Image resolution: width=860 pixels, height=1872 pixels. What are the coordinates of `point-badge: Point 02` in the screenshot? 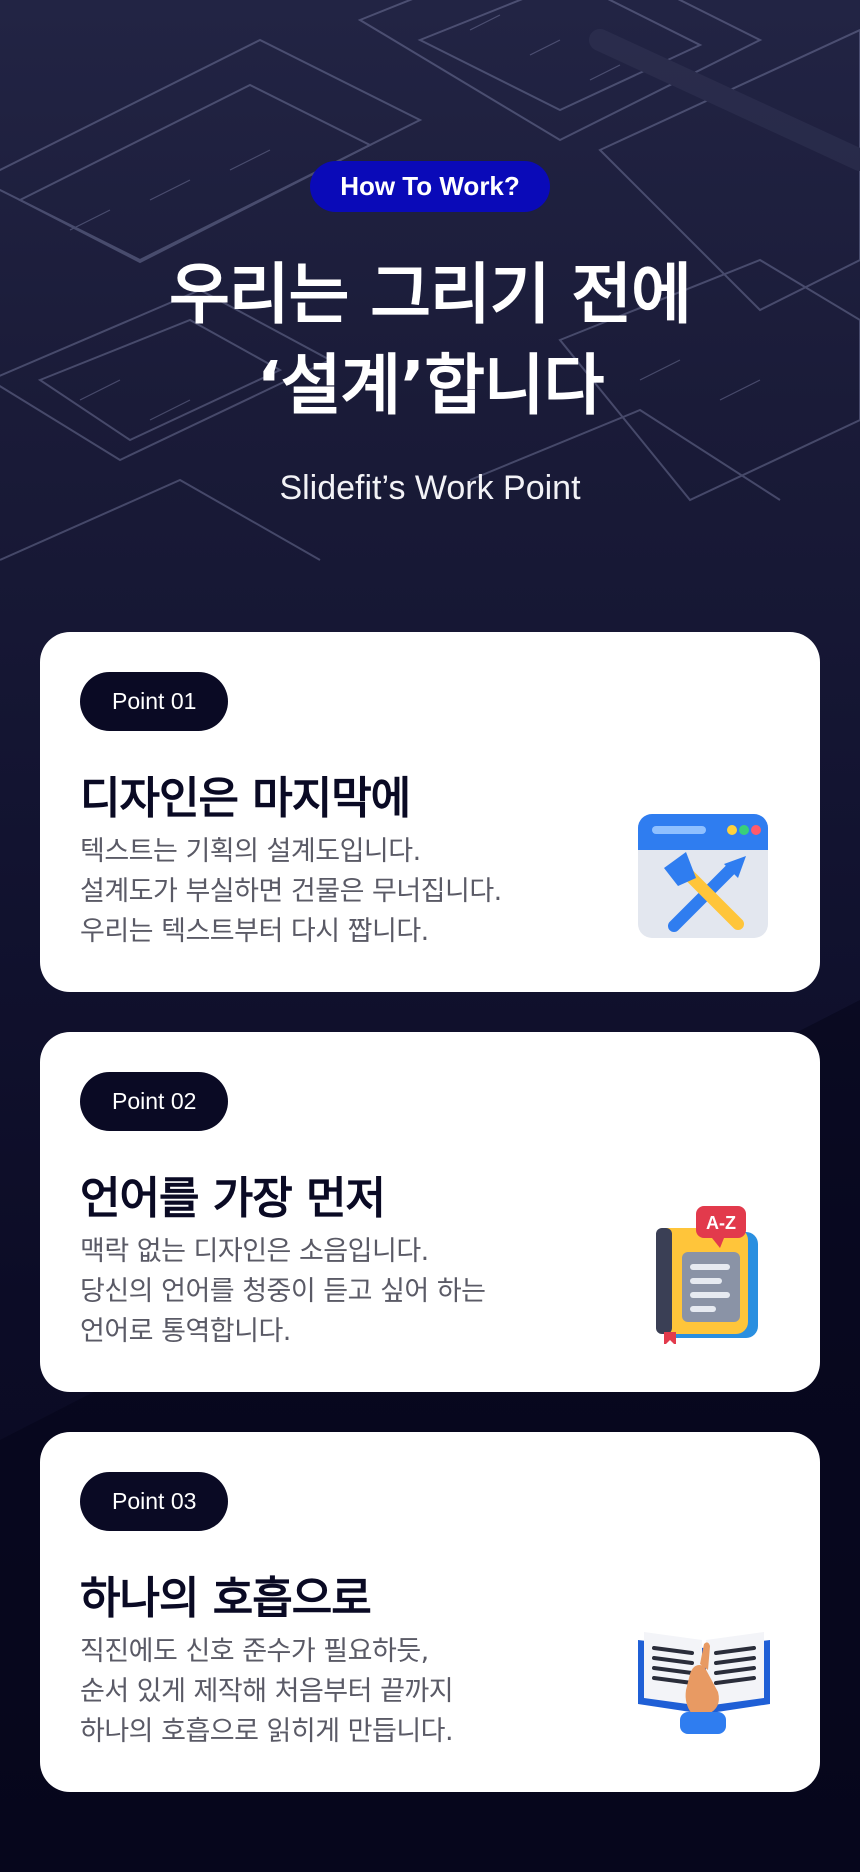 It's located at (154, 1101).